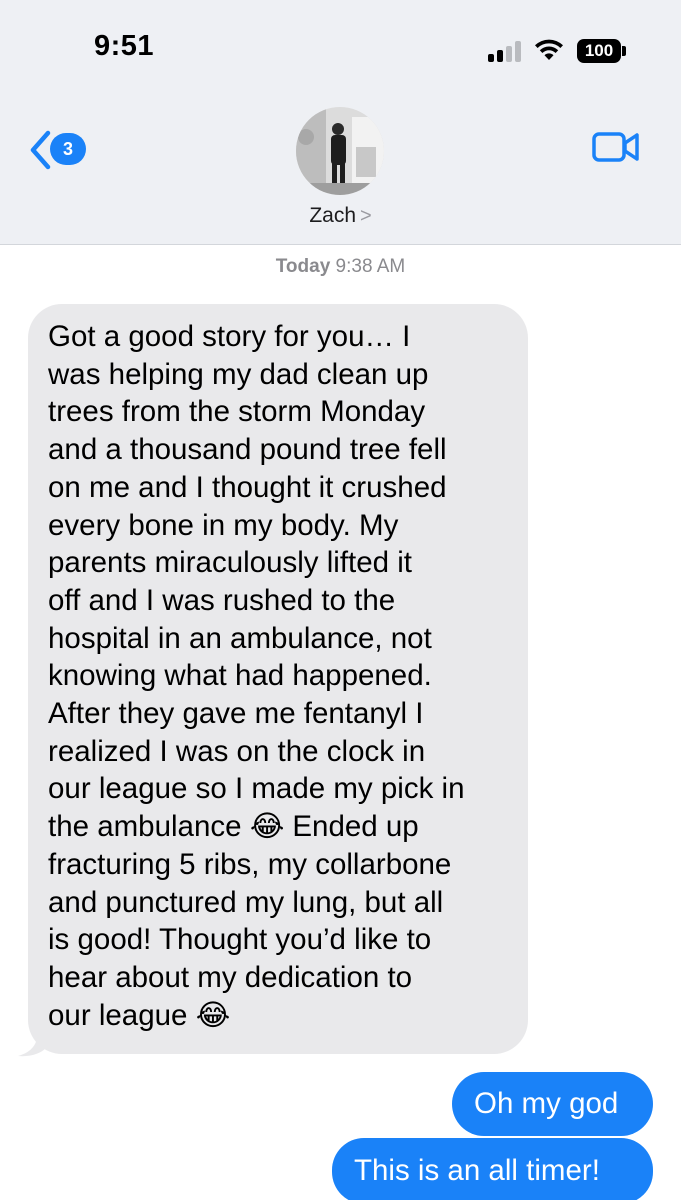 This screenshot has width=681, height=1200. I want to click on video-call-button, so click(616, 148).